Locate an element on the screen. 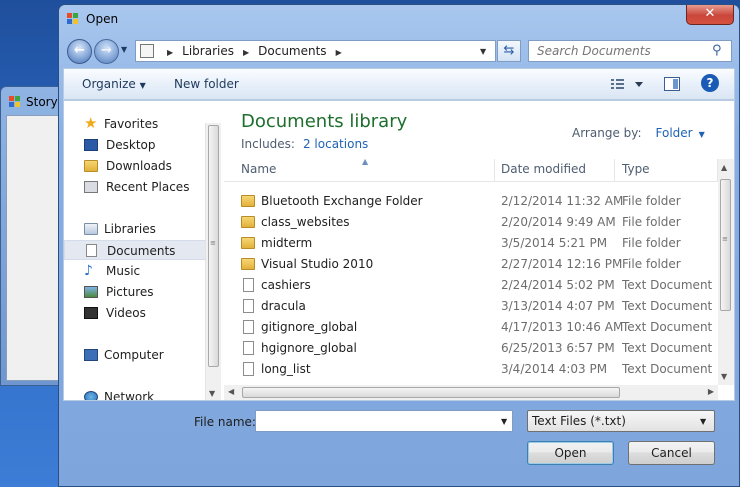 Image resolution: width=740 pixels, height=487 pixels. documents-icon is located at coordinates (91, 250).